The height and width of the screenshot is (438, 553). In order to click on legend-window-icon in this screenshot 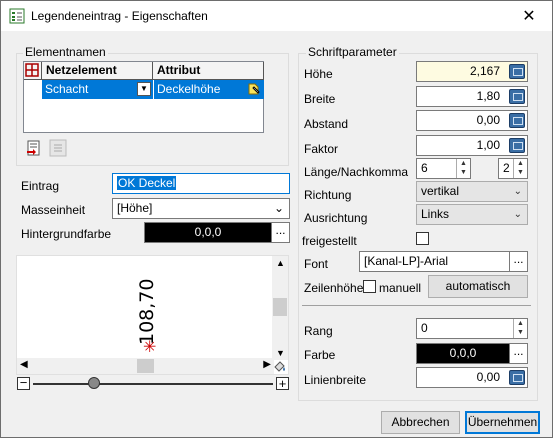, I will do `click(17, 16)`.